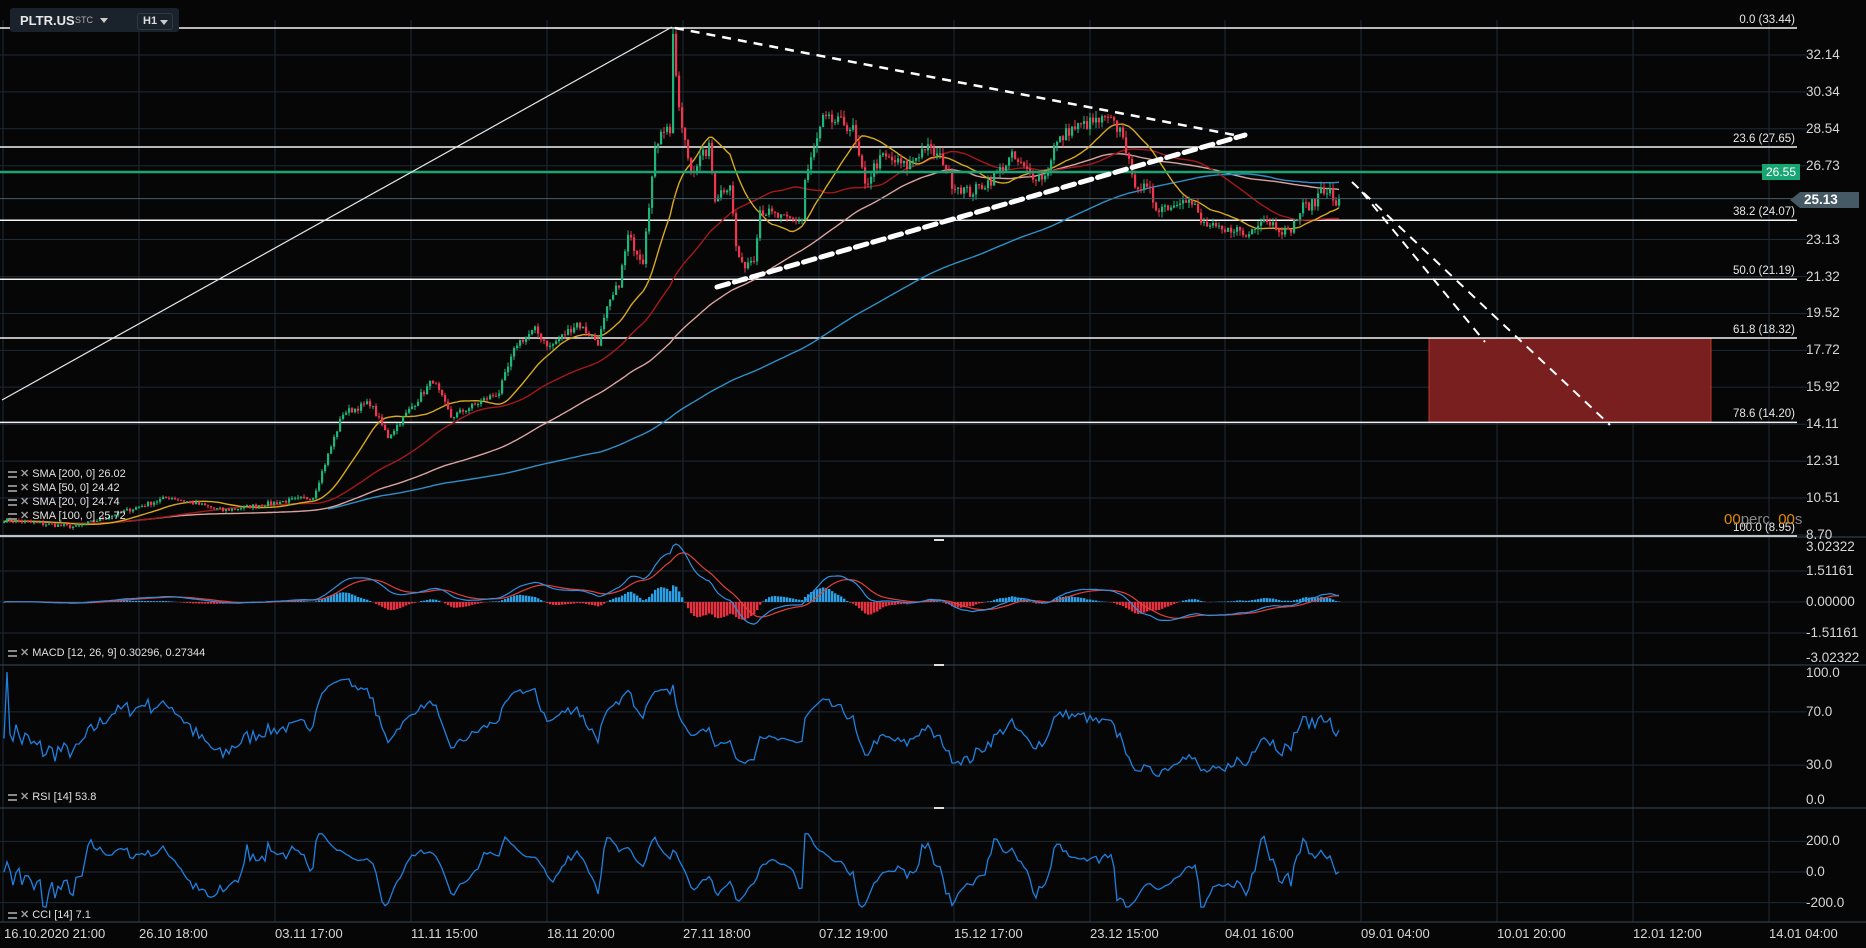  I want to click on time-axis-label: 26.10 18:00, so click(173, 933).